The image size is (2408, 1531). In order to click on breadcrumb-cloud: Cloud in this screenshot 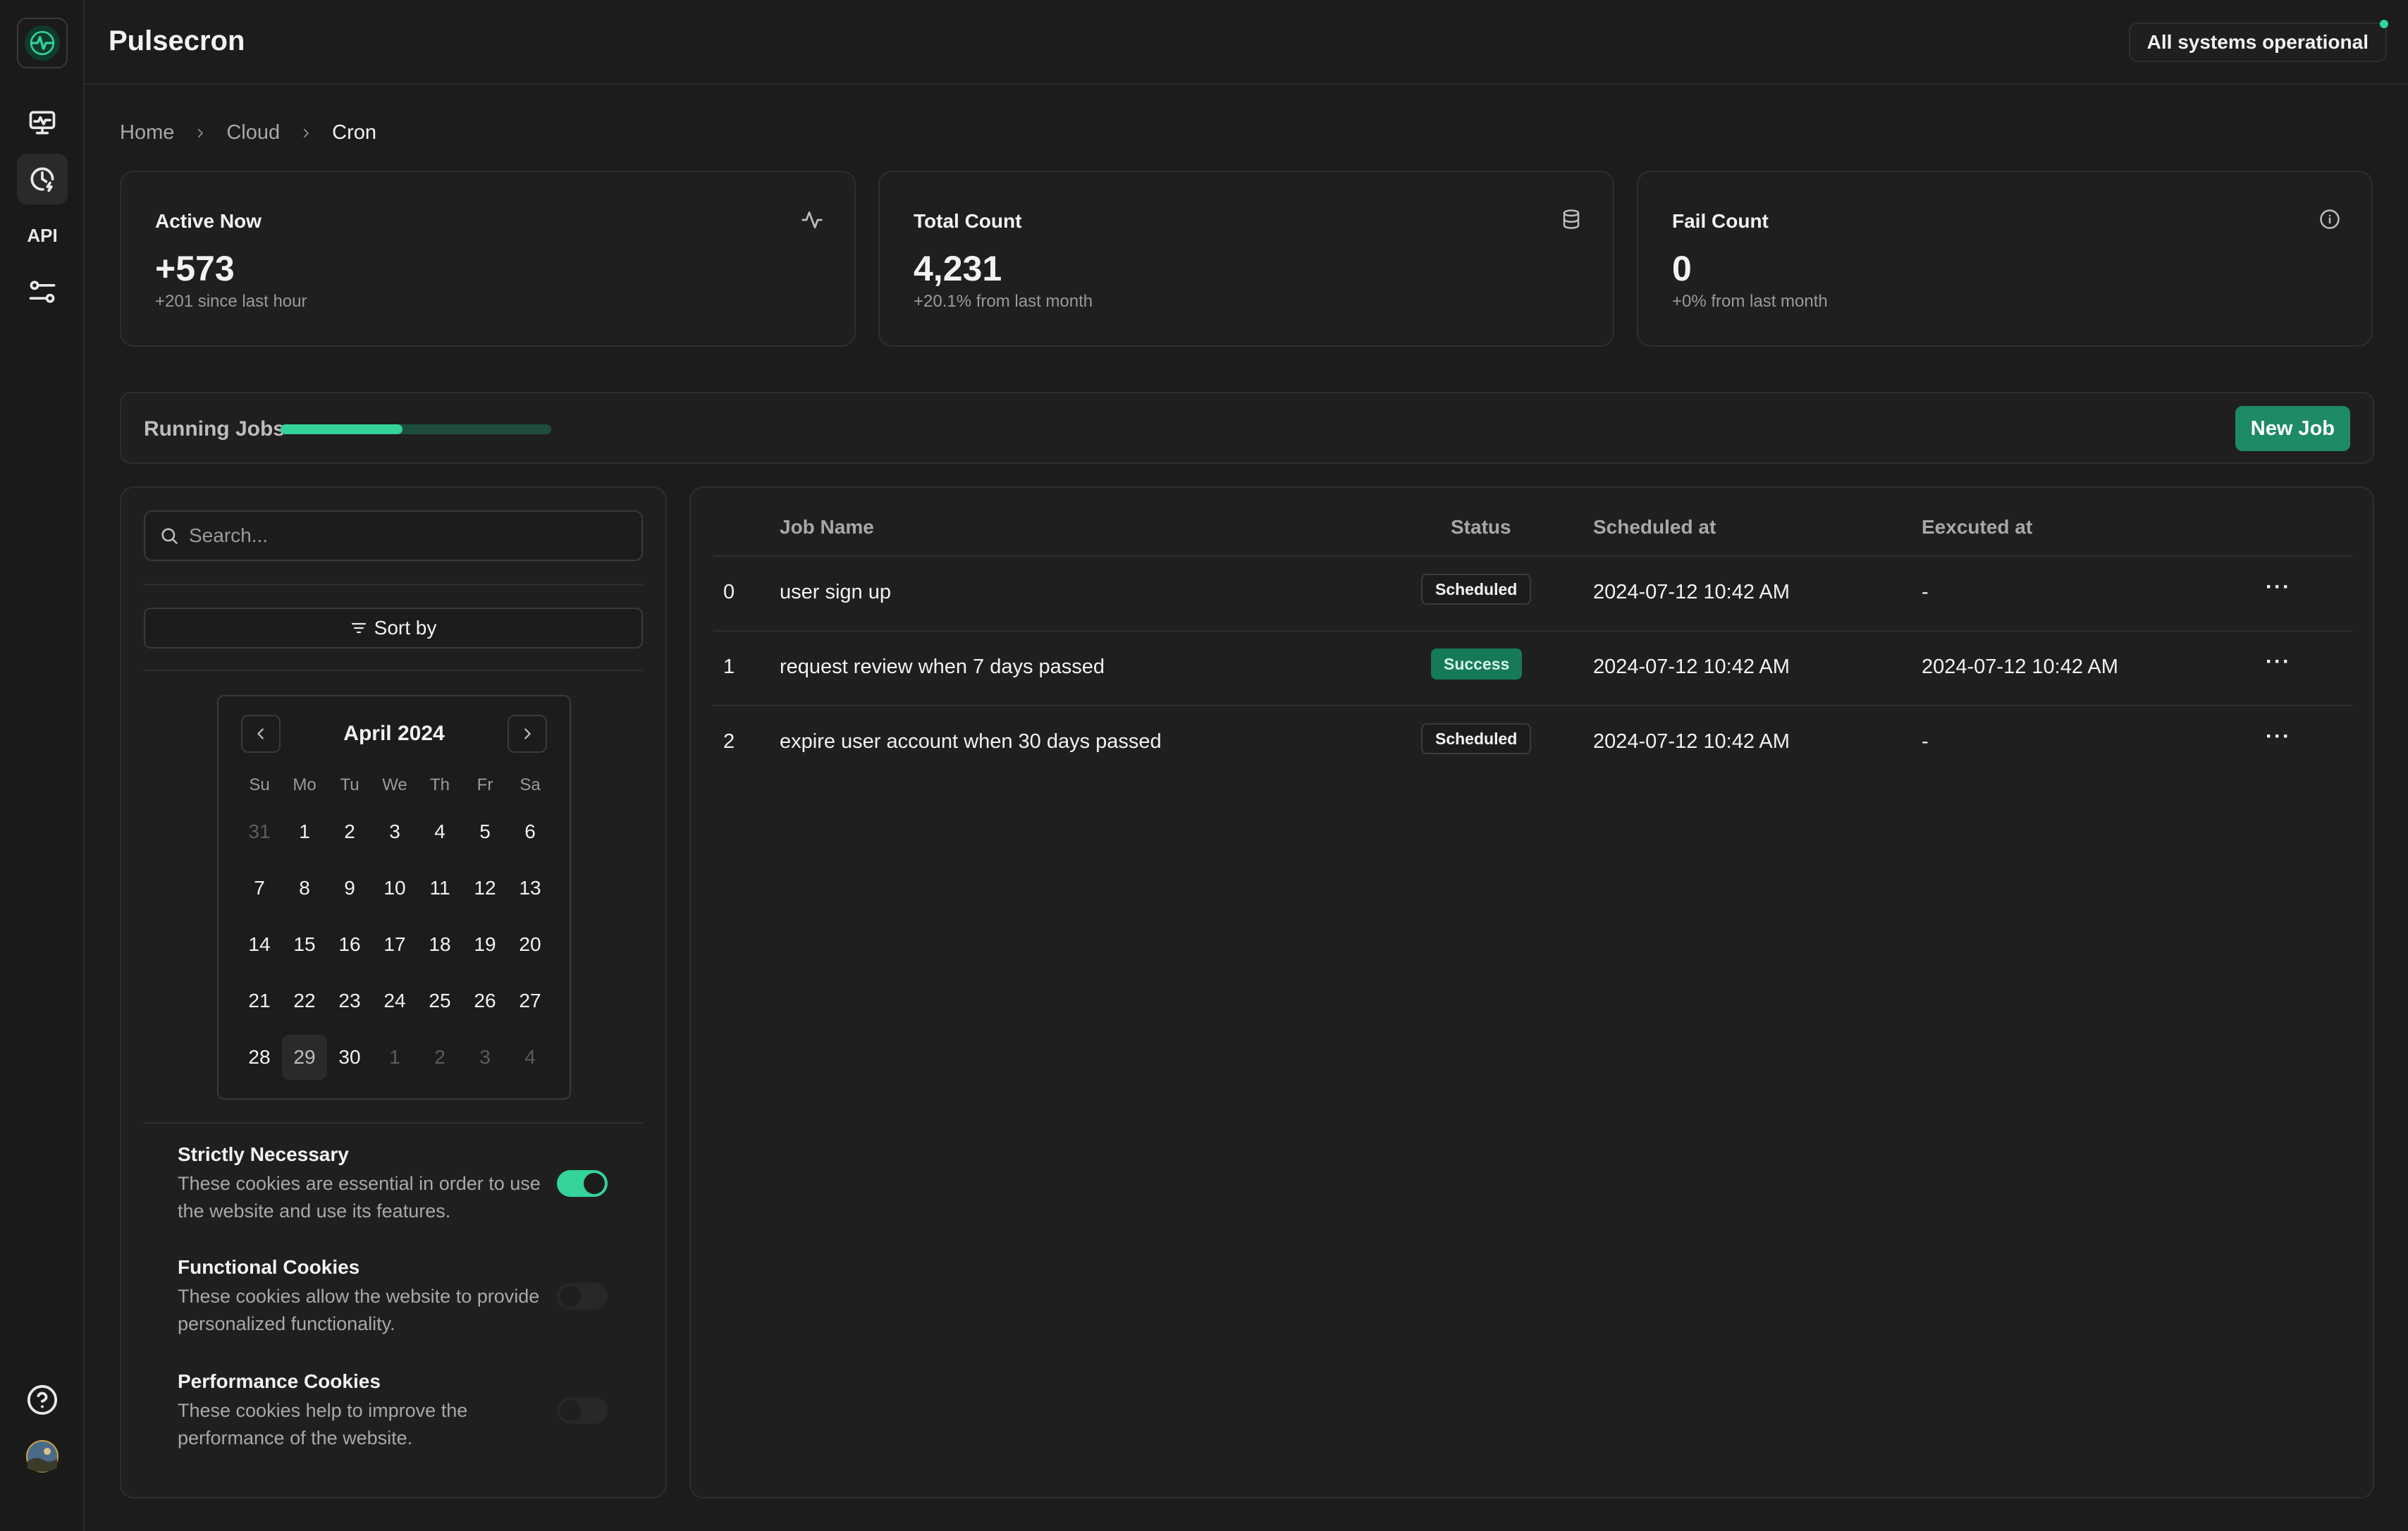, I will do `click(253, 133)`.